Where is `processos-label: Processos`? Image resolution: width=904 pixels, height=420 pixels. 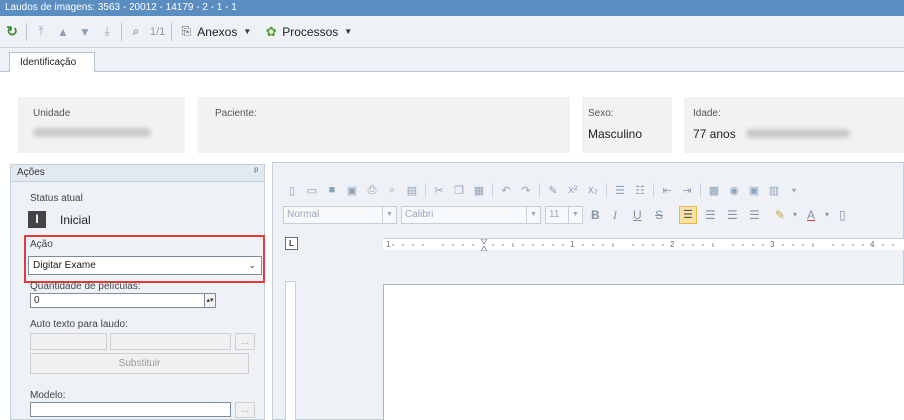 processos-label: Processos is located at coordinates (310, 31).